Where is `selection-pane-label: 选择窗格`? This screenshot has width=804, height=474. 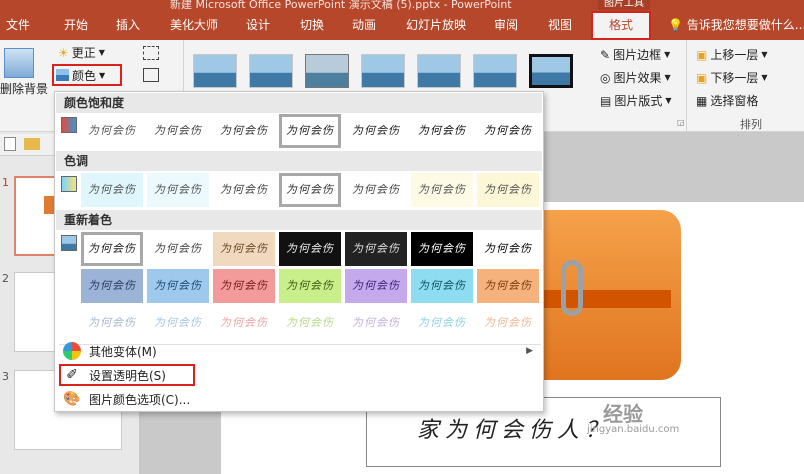 selection-pane-label: 选择窗格 is located at coordinates (734, 101).